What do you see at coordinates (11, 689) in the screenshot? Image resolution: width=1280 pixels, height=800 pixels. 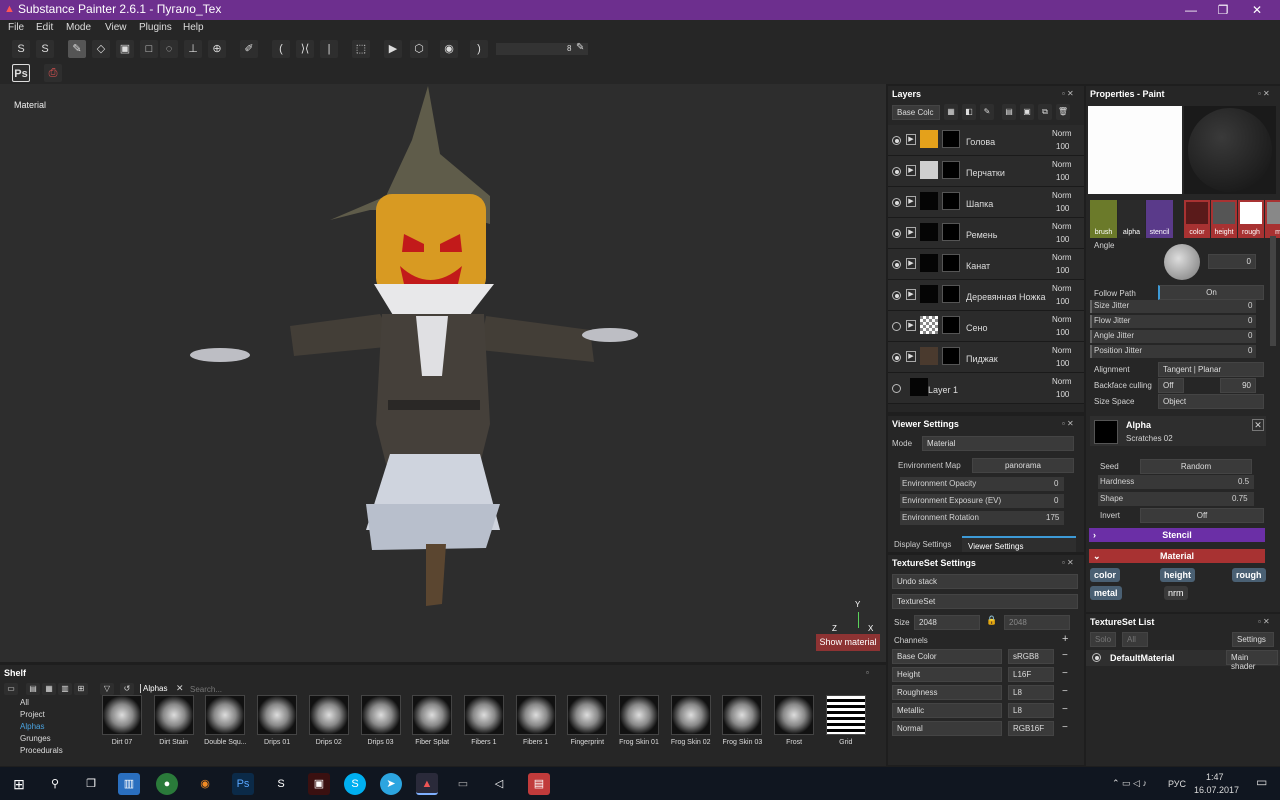 I see `shelf-folder-icon: ▭` at bounding box center [11, 689].